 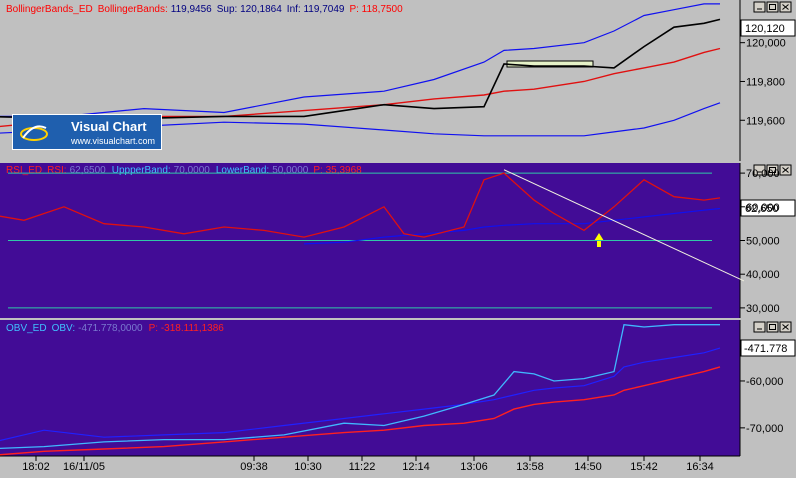 What do you see at coordinates (764, 429) in the screenshot?
I see `obv-tick-label: -70,000` at bounding box center [764, 429].